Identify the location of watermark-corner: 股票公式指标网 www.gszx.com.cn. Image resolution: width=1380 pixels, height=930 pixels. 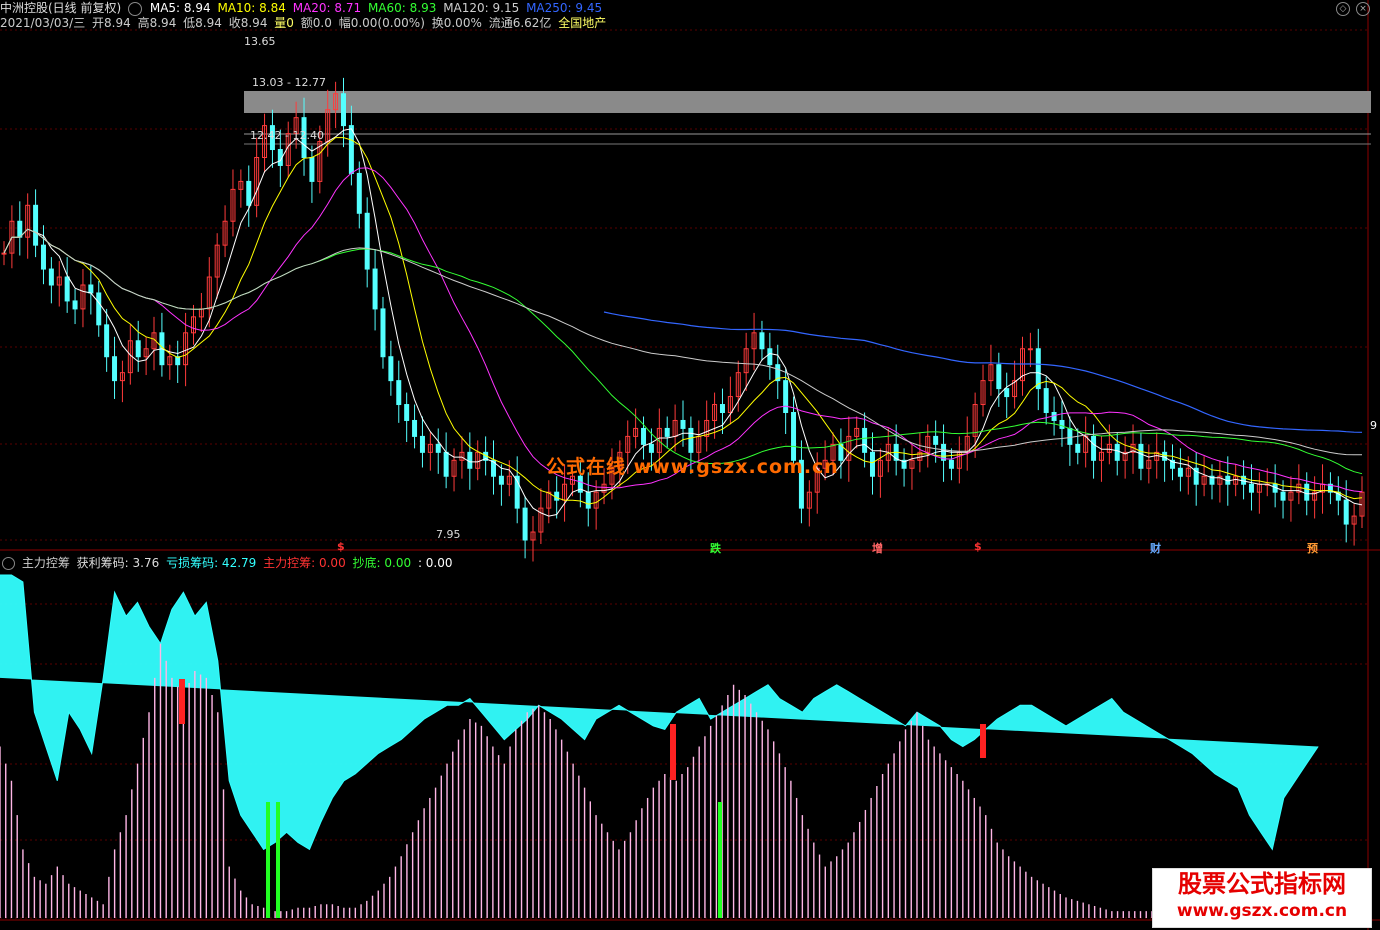
(1262, 898).